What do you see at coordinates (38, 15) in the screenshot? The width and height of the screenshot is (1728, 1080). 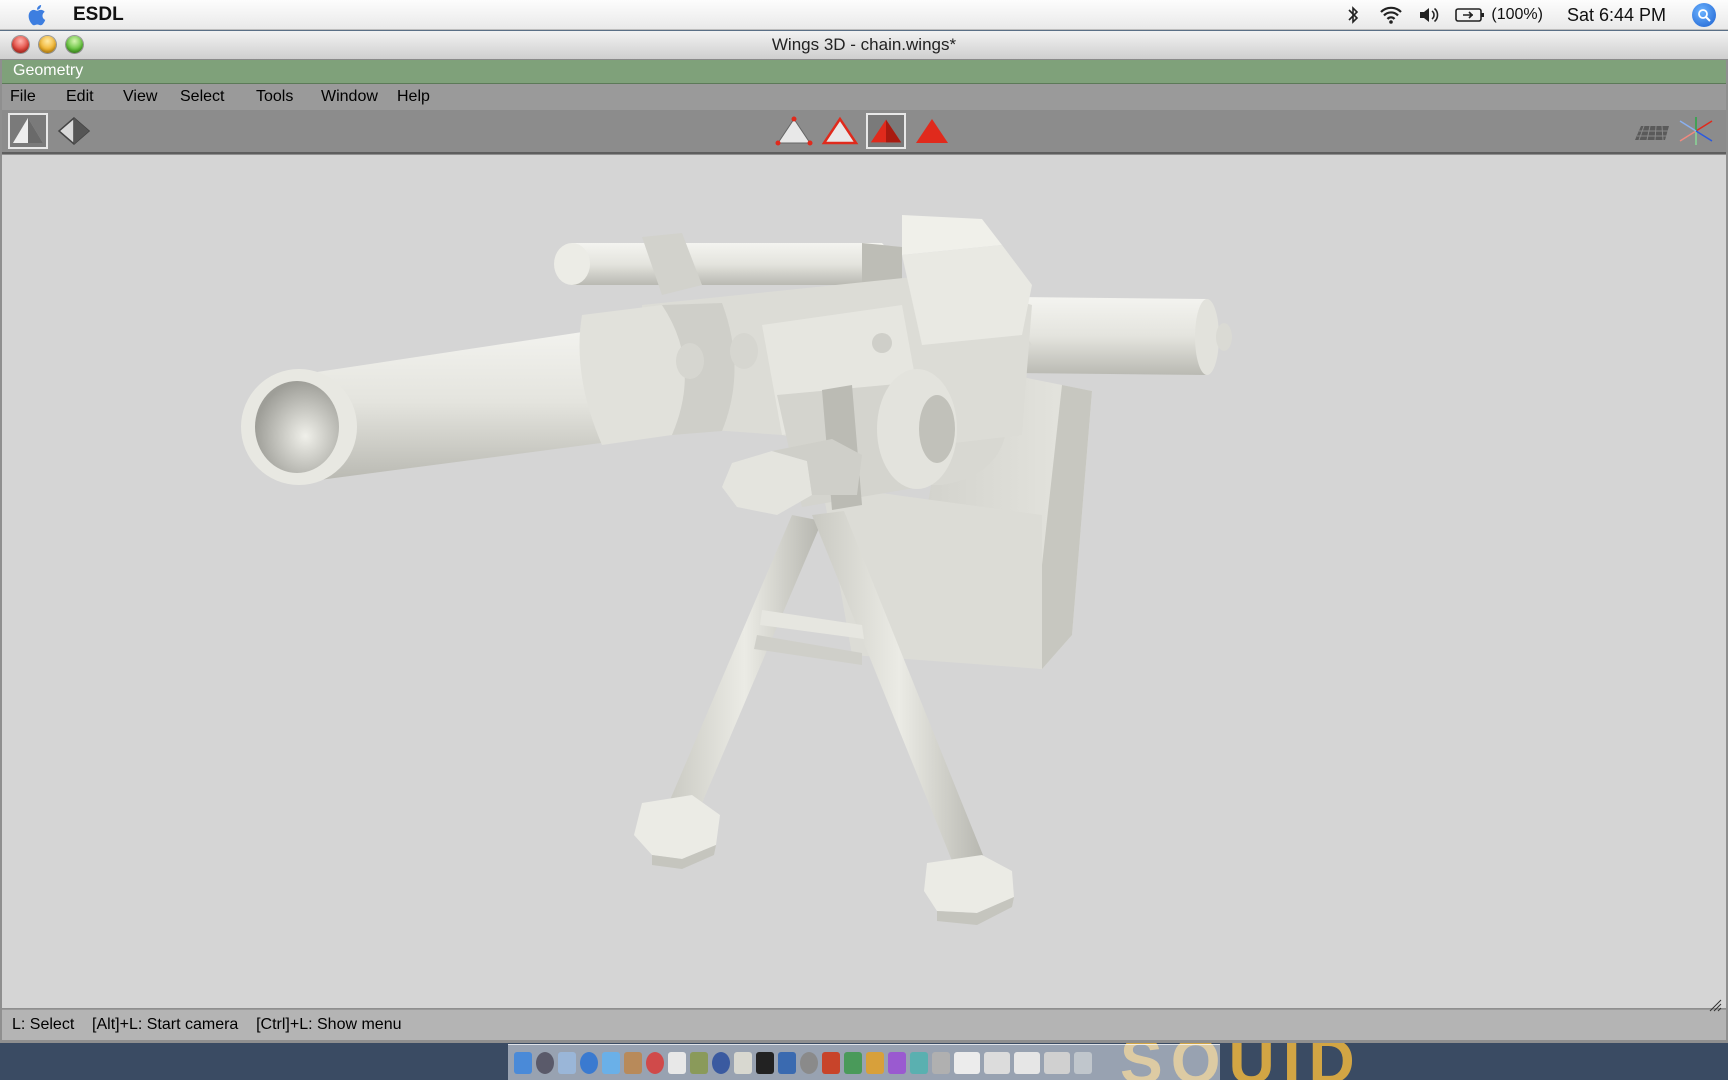 I see `apple-icon` at bounding box center [38, 15].